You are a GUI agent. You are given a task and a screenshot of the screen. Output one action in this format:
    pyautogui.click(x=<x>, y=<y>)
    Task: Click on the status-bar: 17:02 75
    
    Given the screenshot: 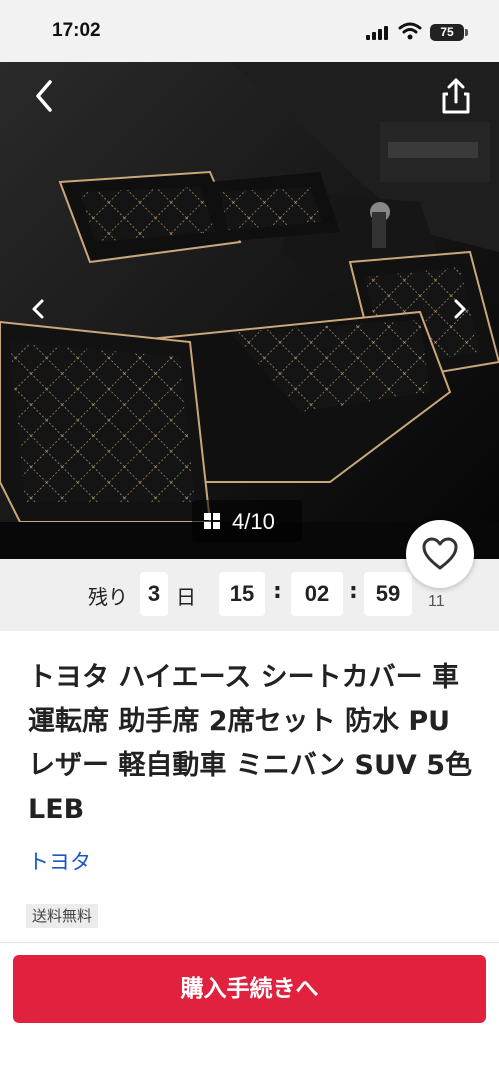 What is the action you would take?
    pyautogui.click(x=249, y=31)
    